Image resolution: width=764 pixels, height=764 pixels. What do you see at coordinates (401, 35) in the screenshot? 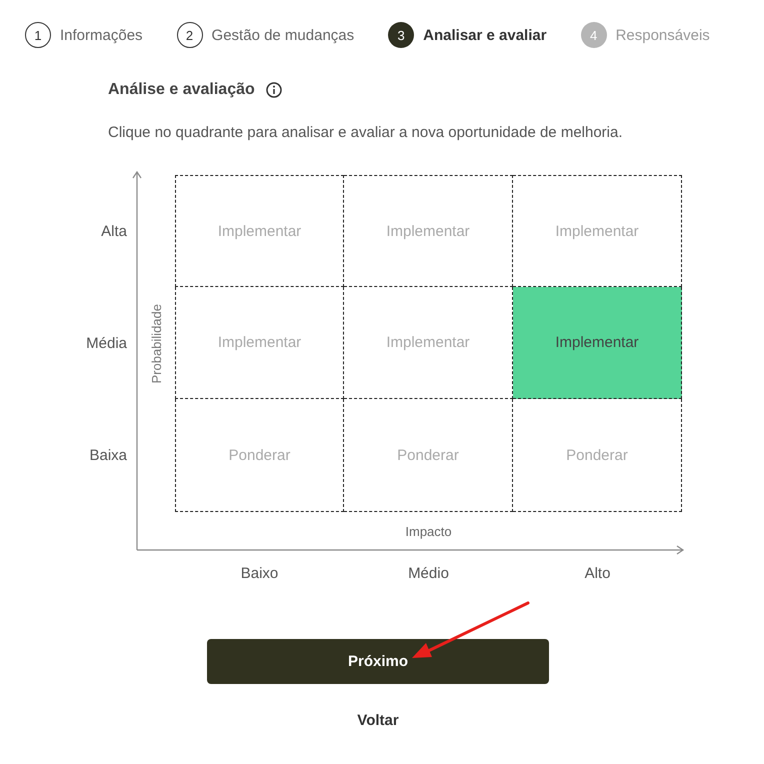
I see `step-number: 3` at bounding box center [401, 35].